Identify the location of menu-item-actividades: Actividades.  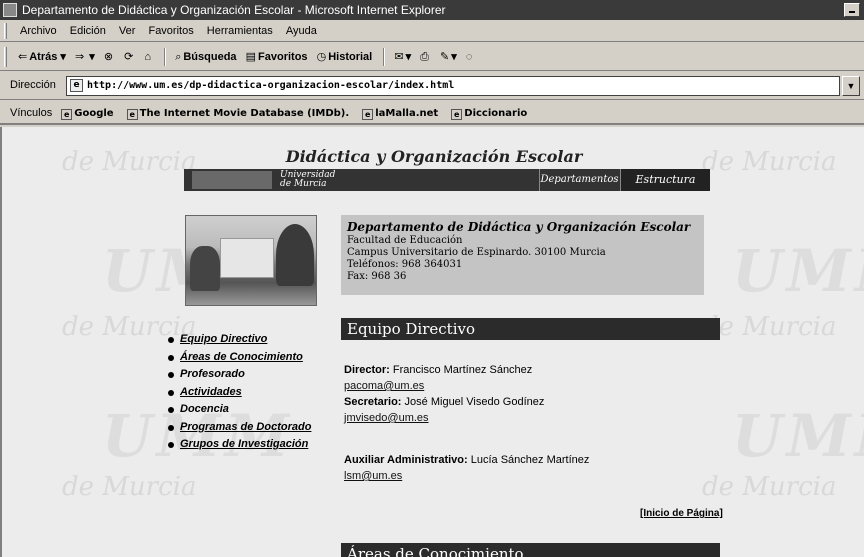
(239, 393).